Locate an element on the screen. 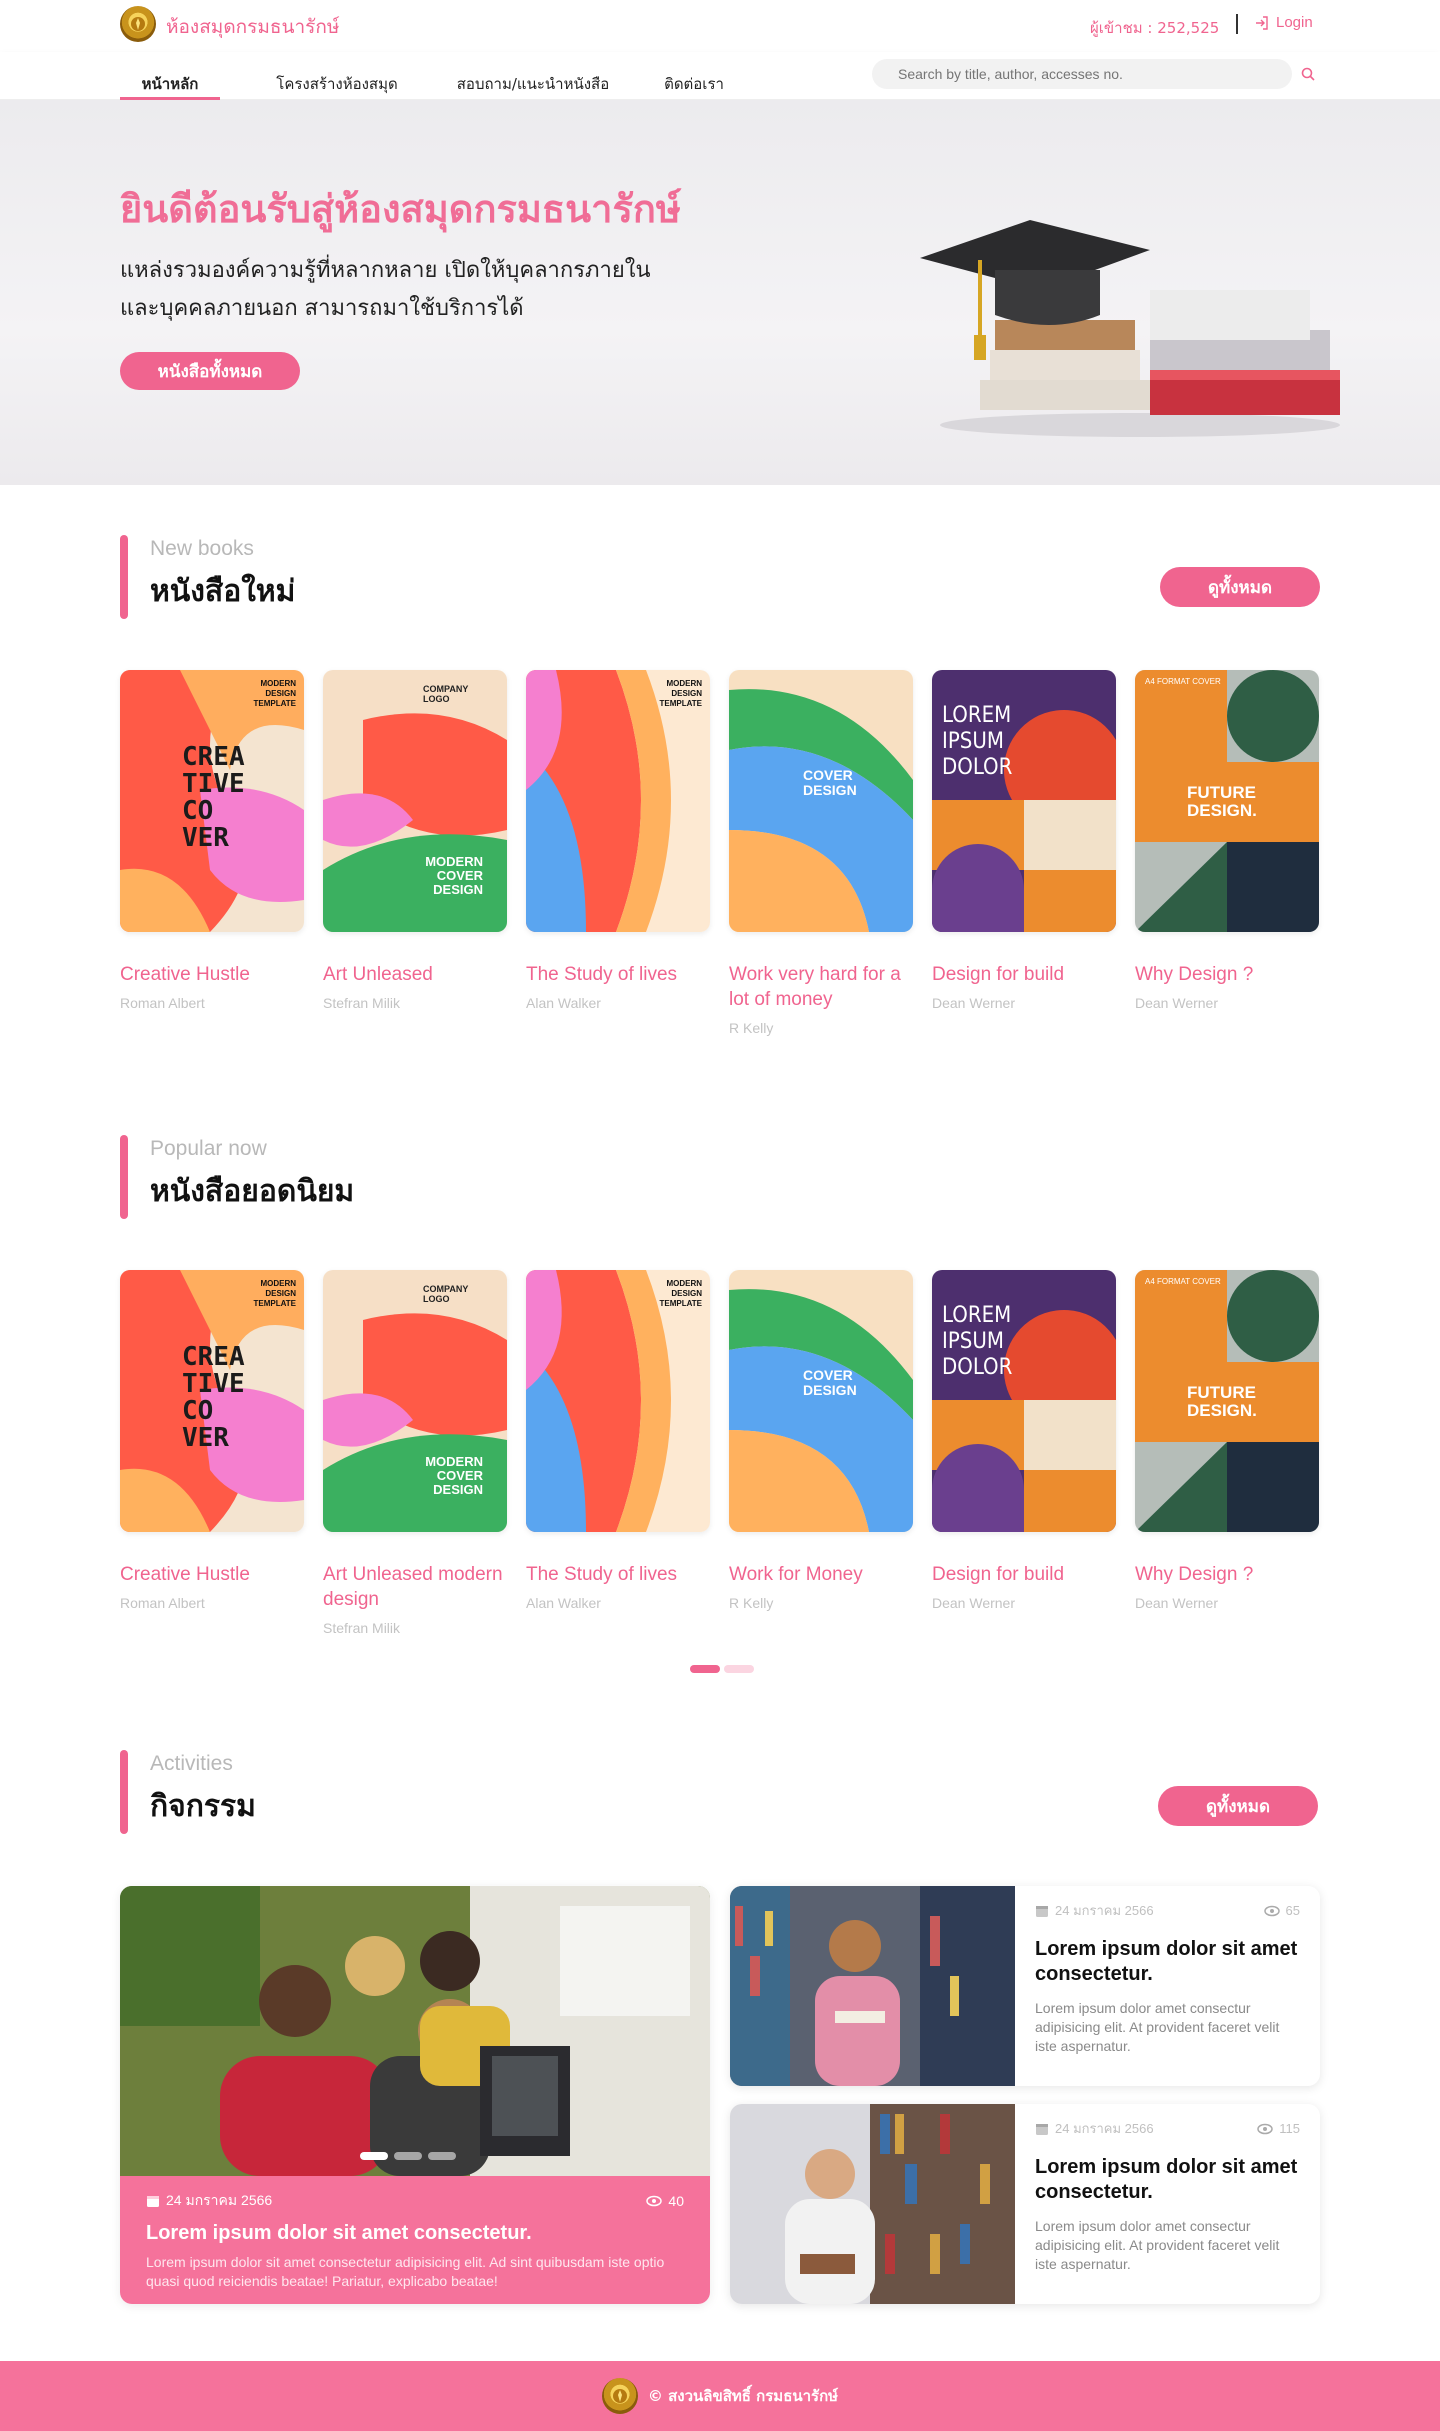  activity-photo-library-boy is located at coordinates (872, 1986).